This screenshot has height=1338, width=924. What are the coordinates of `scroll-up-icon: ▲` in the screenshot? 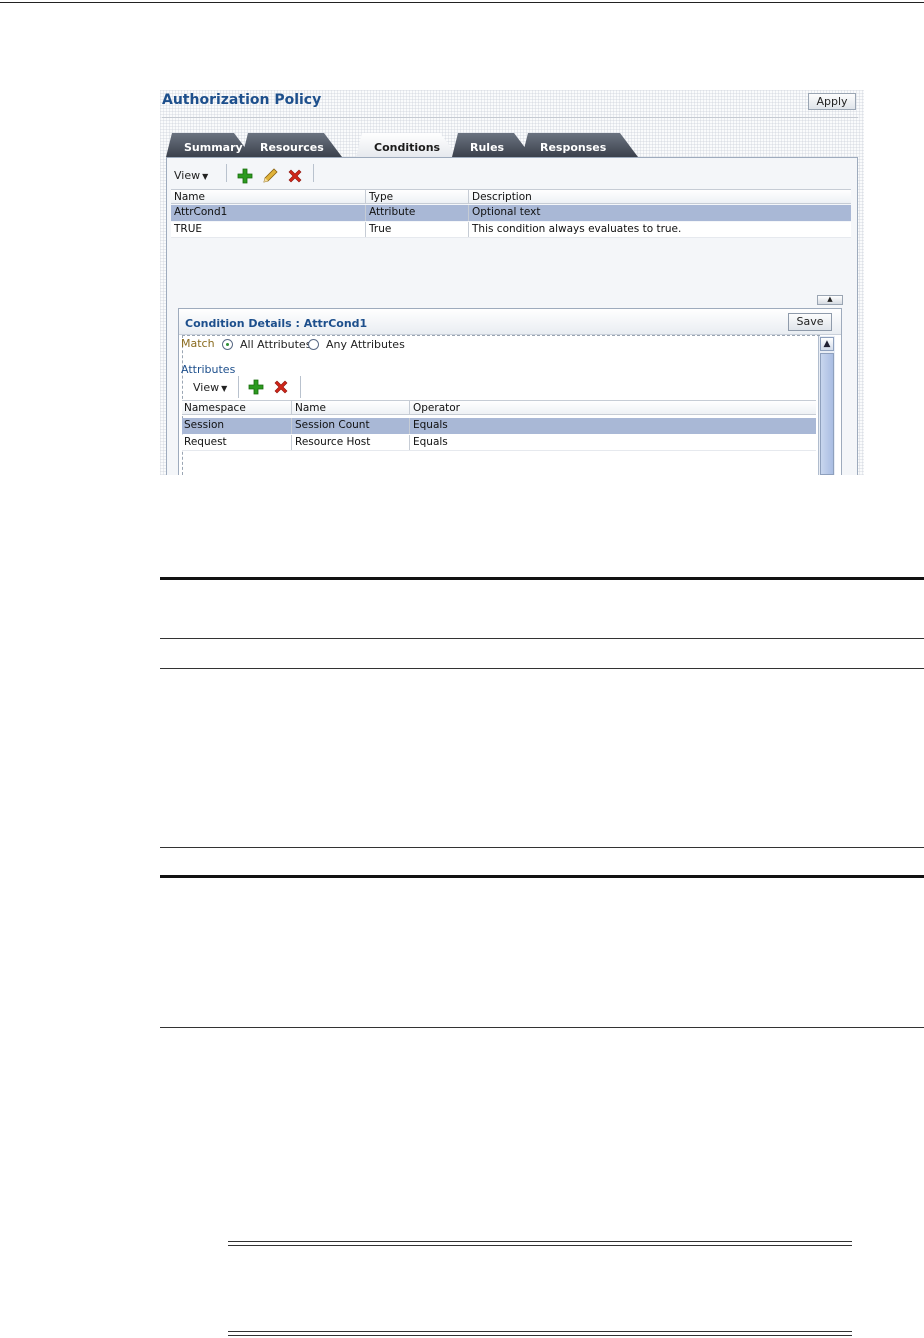 It's located at (827, 344).